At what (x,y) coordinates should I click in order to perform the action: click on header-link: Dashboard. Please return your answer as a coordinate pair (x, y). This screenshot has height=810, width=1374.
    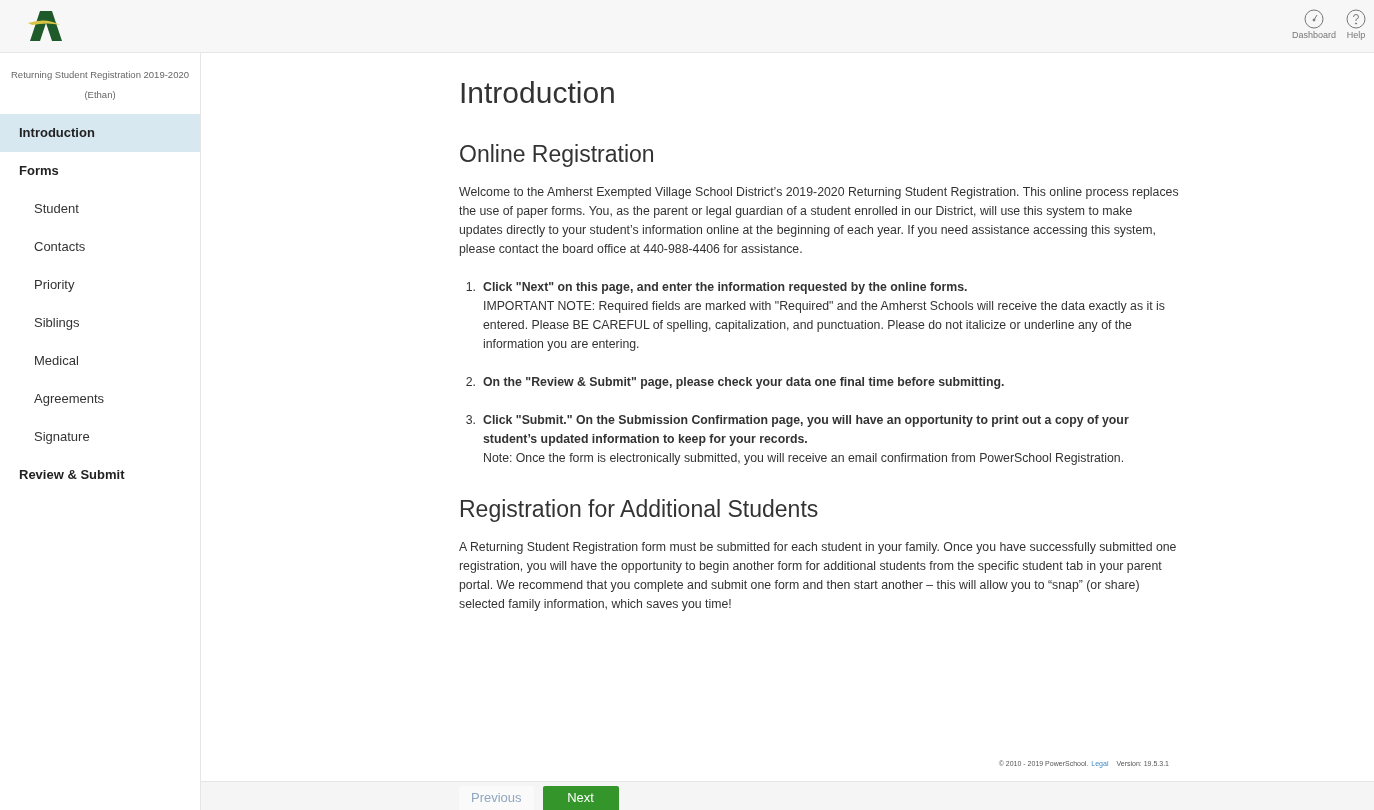
    Looking at the image, I should click on (1313, 26).